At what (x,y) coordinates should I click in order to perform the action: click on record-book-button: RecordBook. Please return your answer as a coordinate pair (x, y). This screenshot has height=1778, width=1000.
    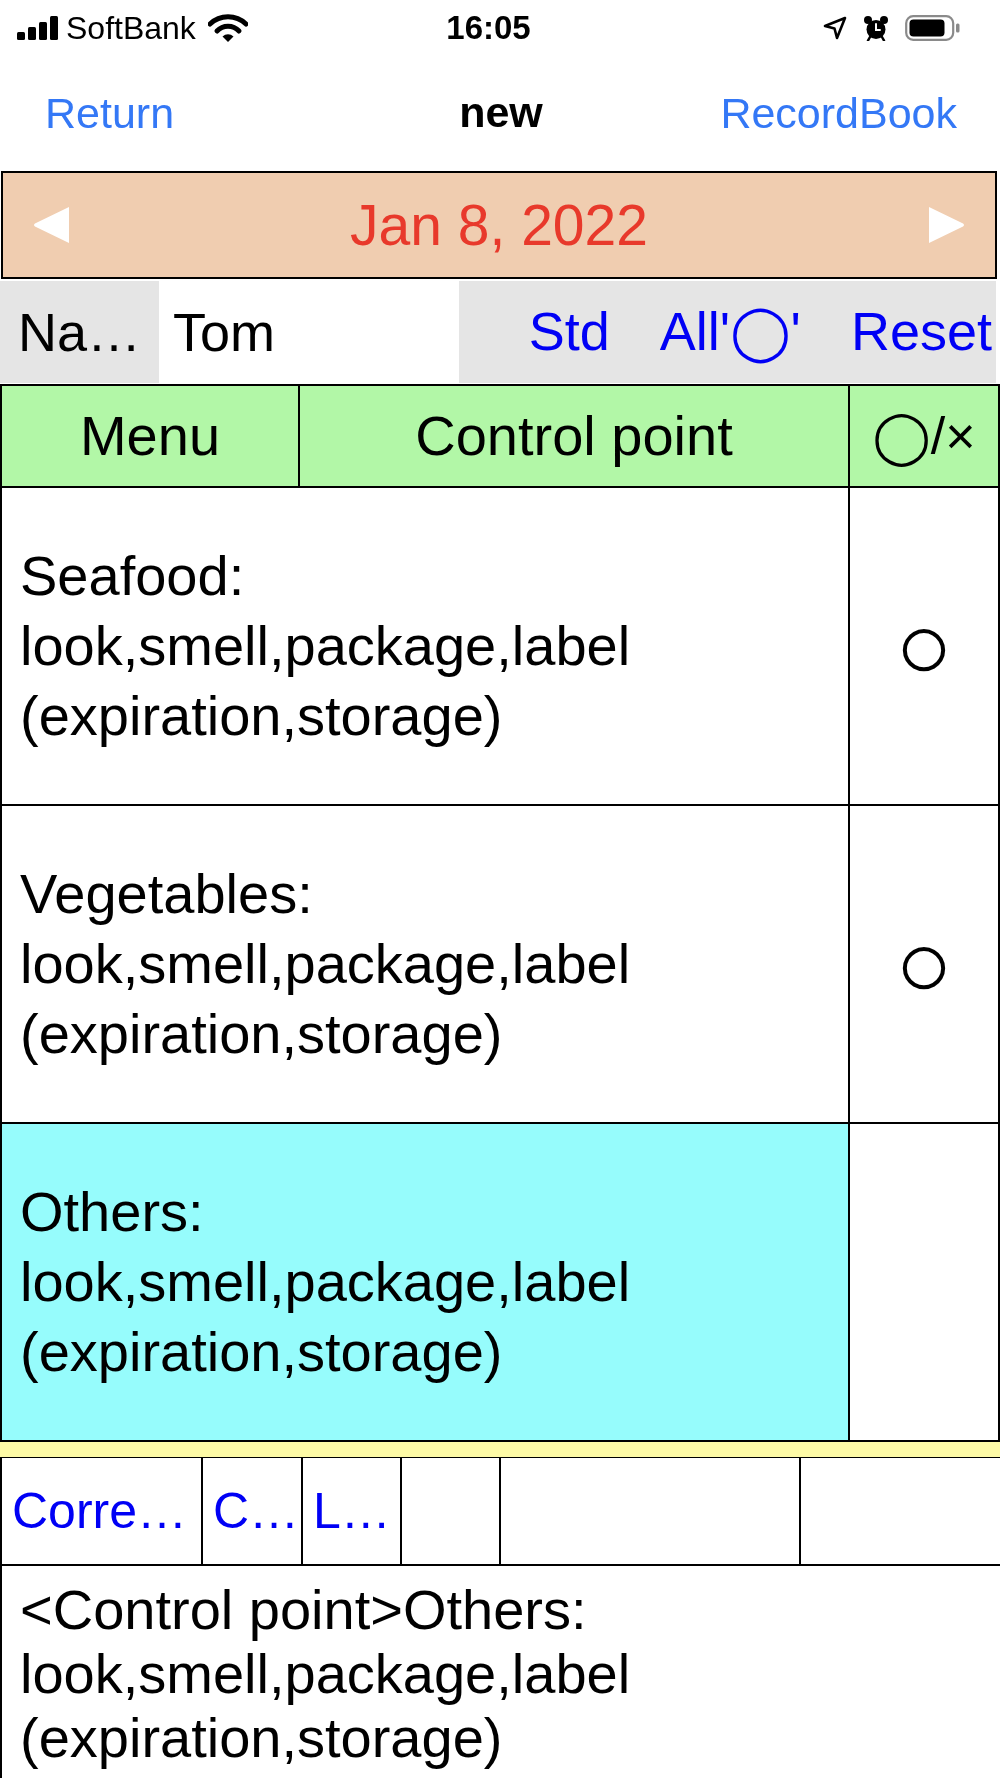
    Looking at the image, I should click on (838, 113).